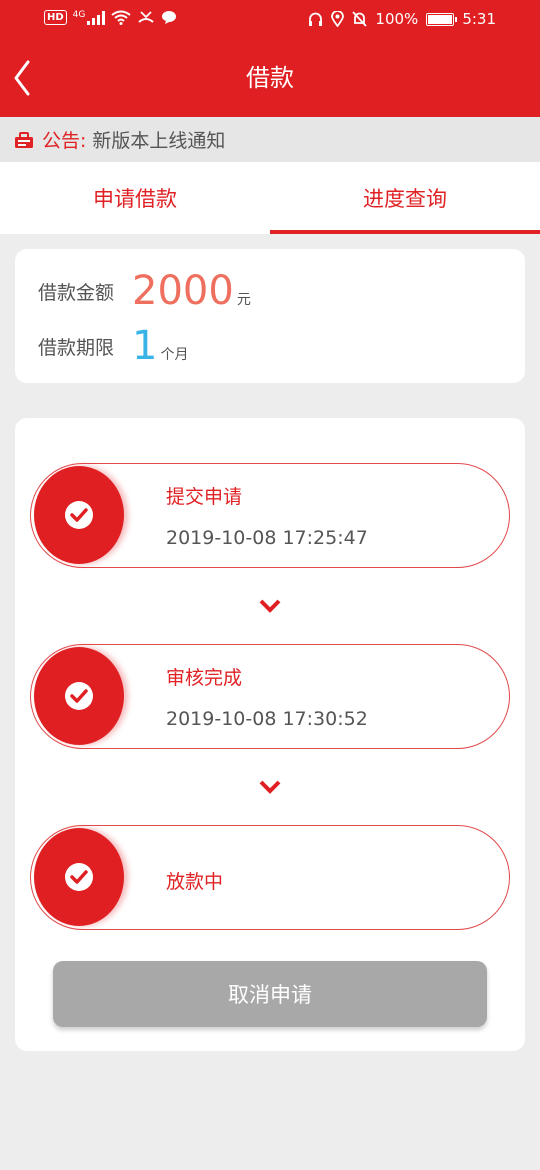 The width and height of the screenshot is (540, 1170). Describe the element at coordinates (204, 497) in the screenshot. I see `step-title: 提交申请` at that location.